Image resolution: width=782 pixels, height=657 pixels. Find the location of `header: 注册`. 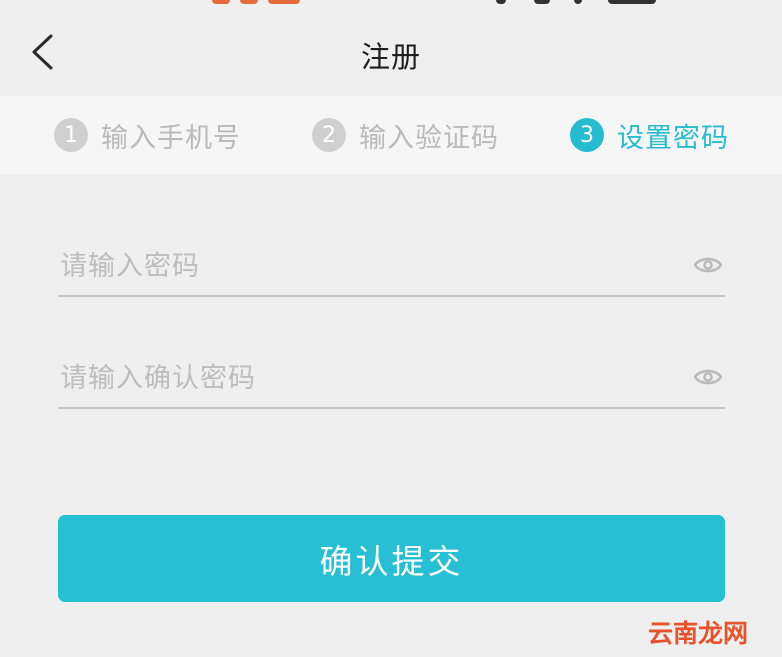

header: 注册 is located at coordinates (391, 52).